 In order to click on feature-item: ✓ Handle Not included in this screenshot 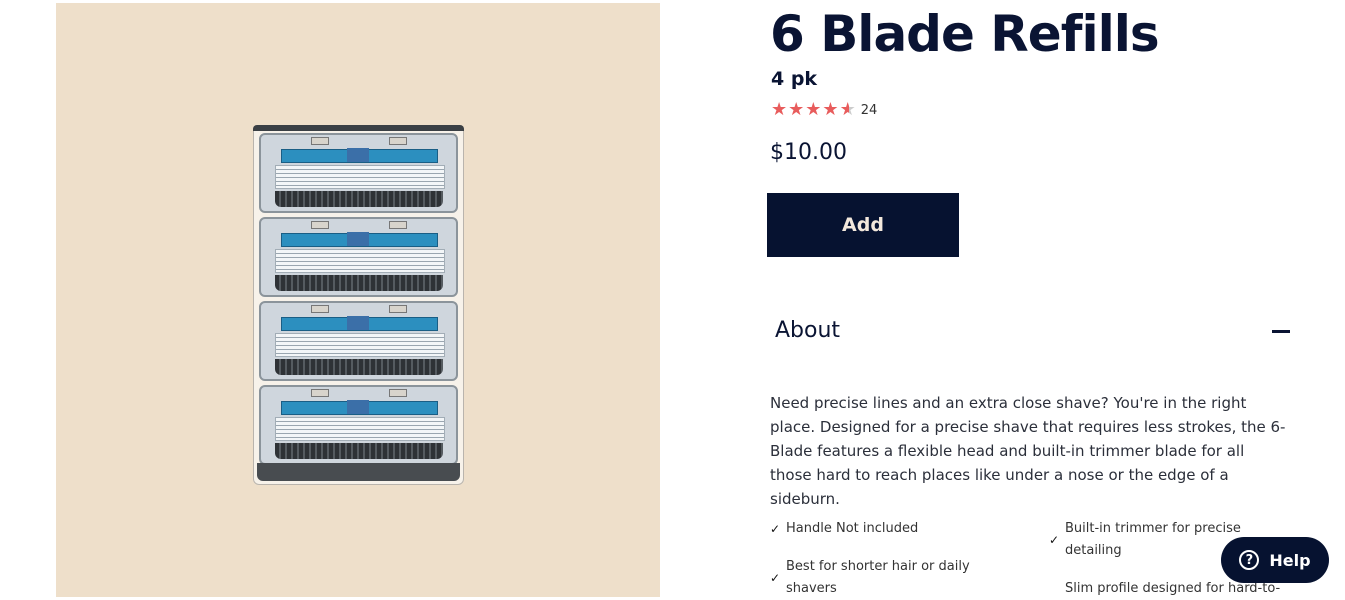, I will do `click(890, 529)`.